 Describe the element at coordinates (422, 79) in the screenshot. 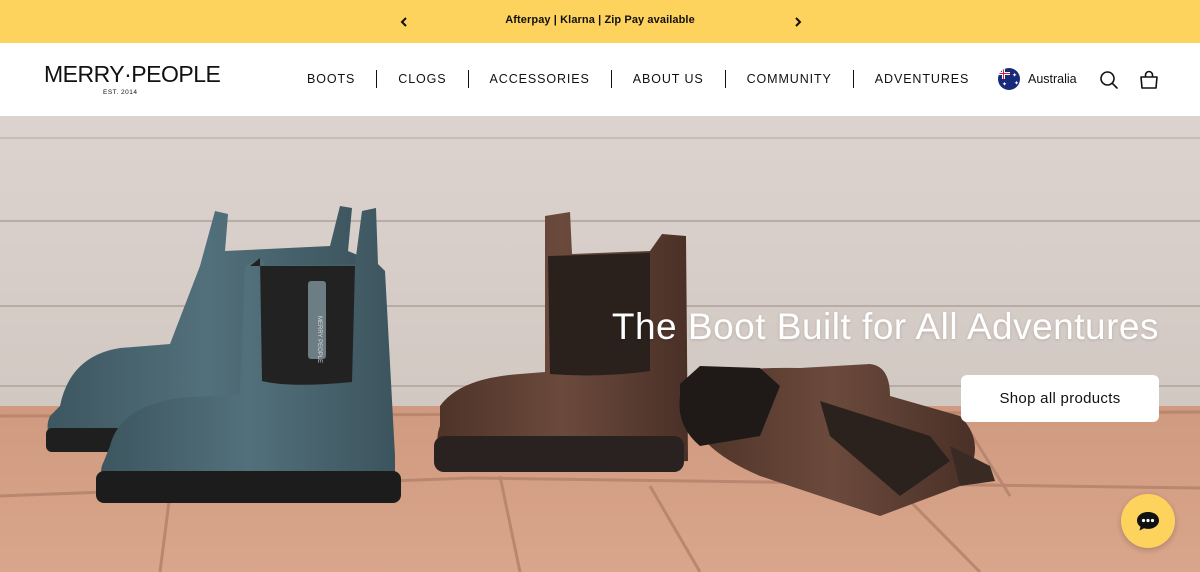

I see `nav-item-clogs: CLOGS` at that location.